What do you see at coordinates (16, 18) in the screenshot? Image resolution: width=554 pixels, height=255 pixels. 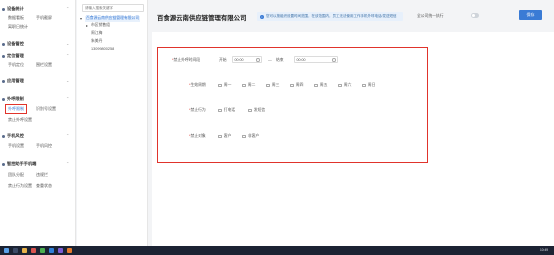 I see `sidebar-item-data-board: 数据看板` at bounding box center [16, 18].